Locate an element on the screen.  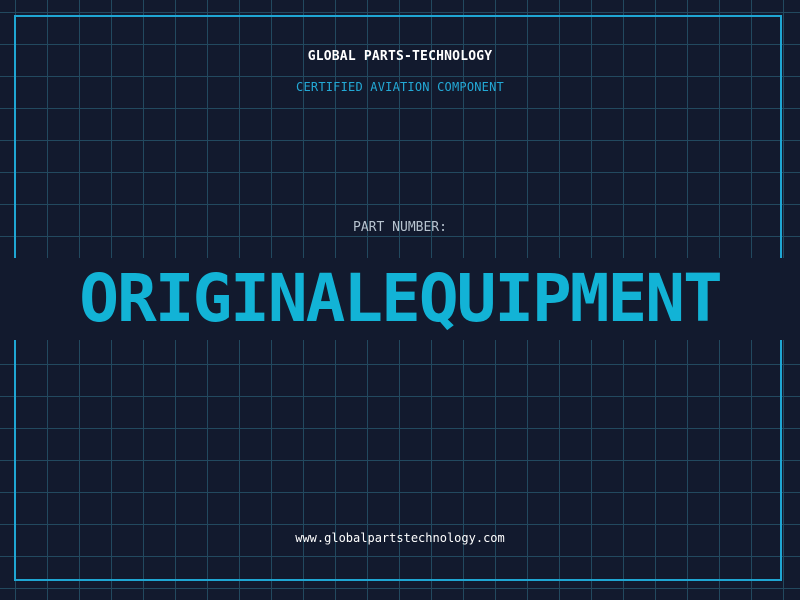
part-number-value: ORIGINALEQUIPMENT is located at coordinates (401, 298).